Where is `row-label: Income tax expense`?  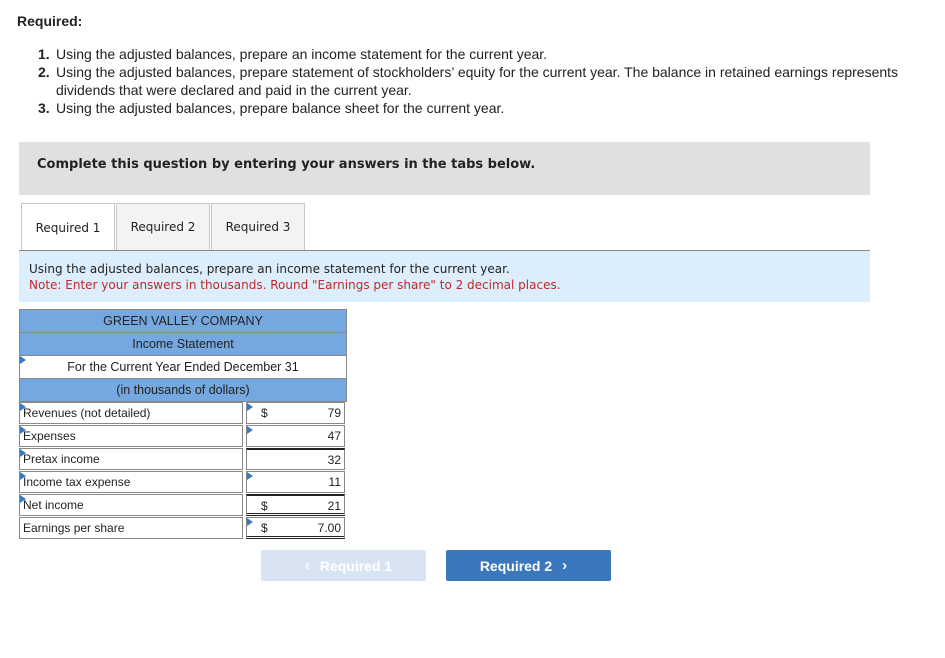 row-label: Income tax expense is located at coordinates (77, 482).